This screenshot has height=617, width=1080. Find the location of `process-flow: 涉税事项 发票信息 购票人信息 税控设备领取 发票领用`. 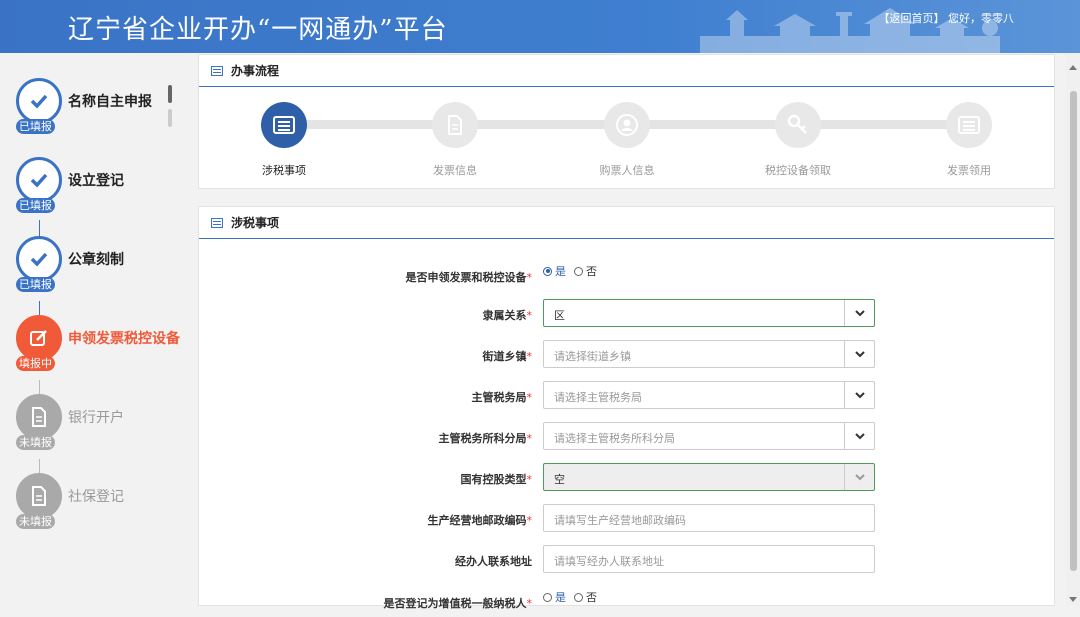

process-flow: 涉税事项 发票信息 购票人信息 税控设备领取 发票领用 is located at coordinates (626, 139).